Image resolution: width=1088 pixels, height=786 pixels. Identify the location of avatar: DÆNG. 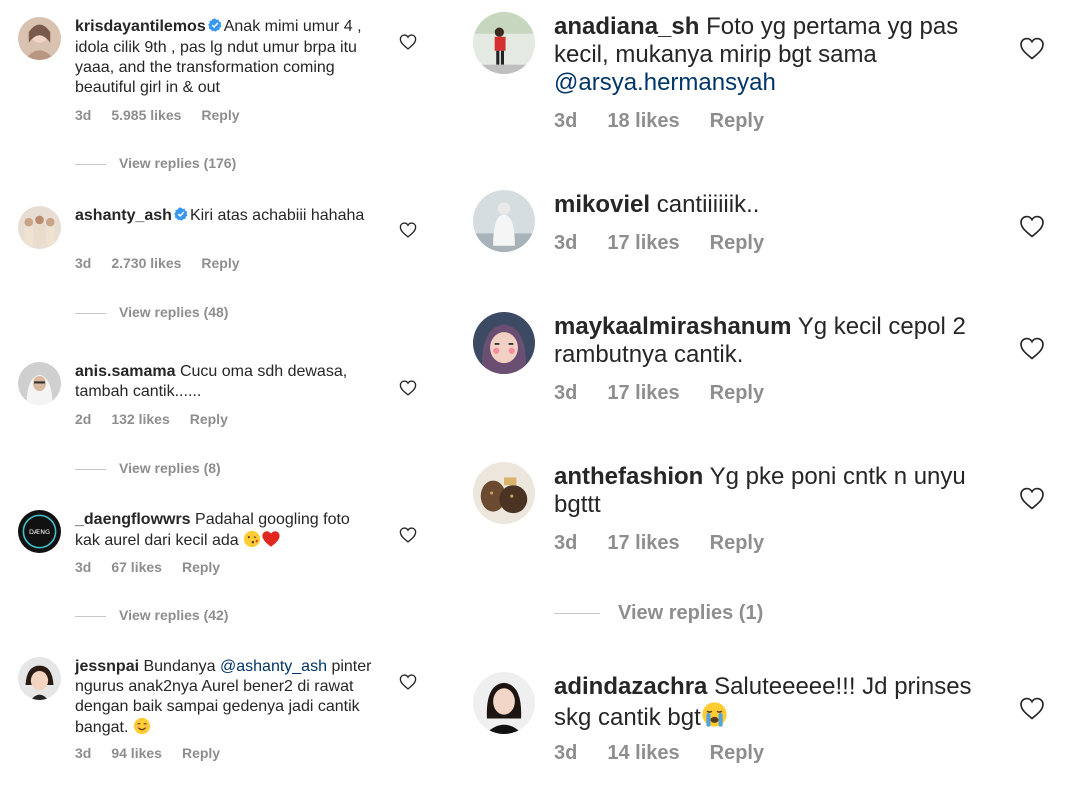
(39, 531).